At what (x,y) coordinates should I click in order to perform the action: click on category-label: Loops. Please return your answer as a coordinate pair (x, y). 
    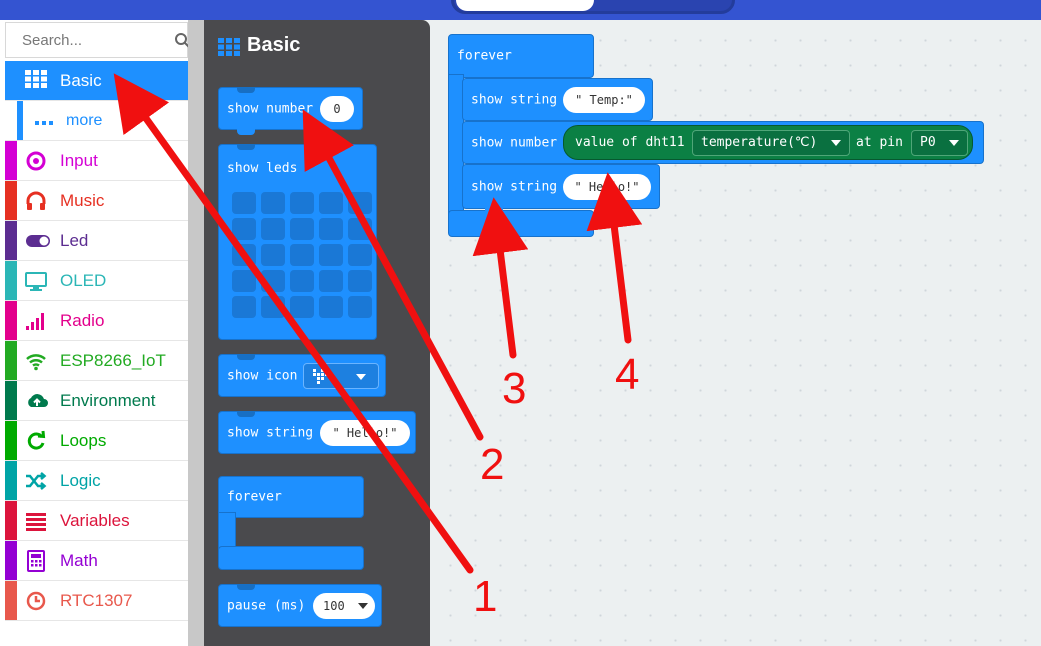
    Looking at the image, I should click on (83, 440).